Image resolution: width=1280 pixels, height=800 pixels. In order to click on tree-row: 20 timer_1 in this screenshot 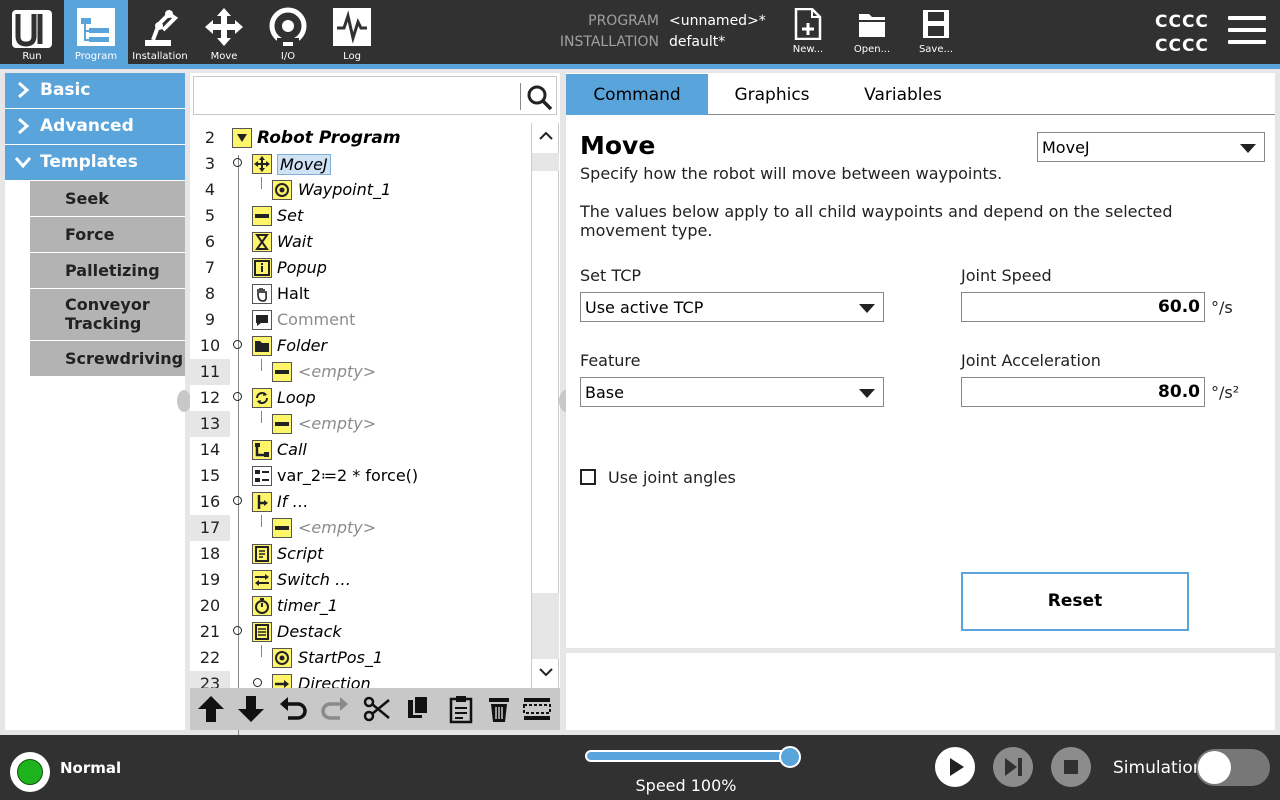, I will do `click(360, 606)`.